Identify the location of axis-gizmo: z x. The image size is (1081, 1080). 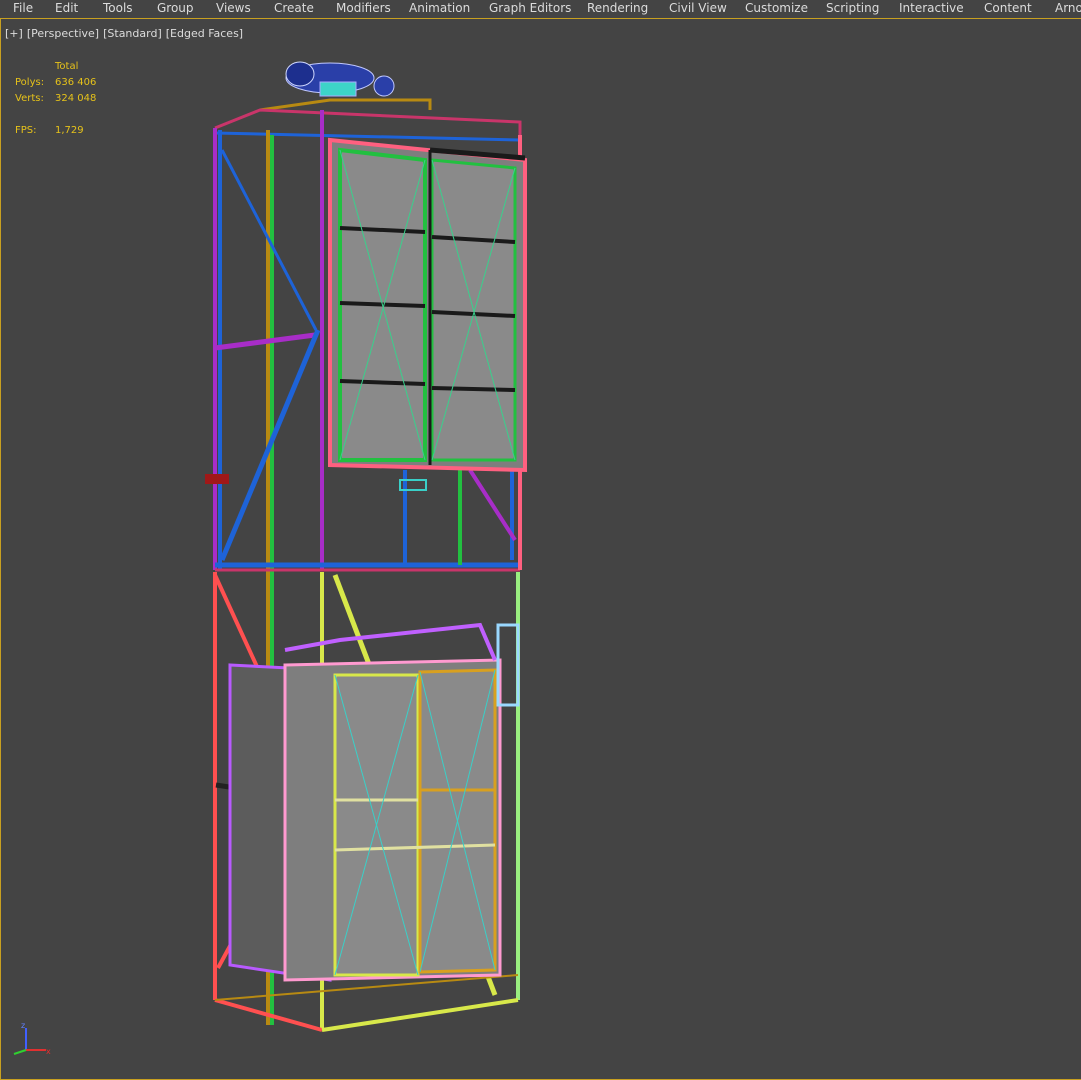
(32, 1038).